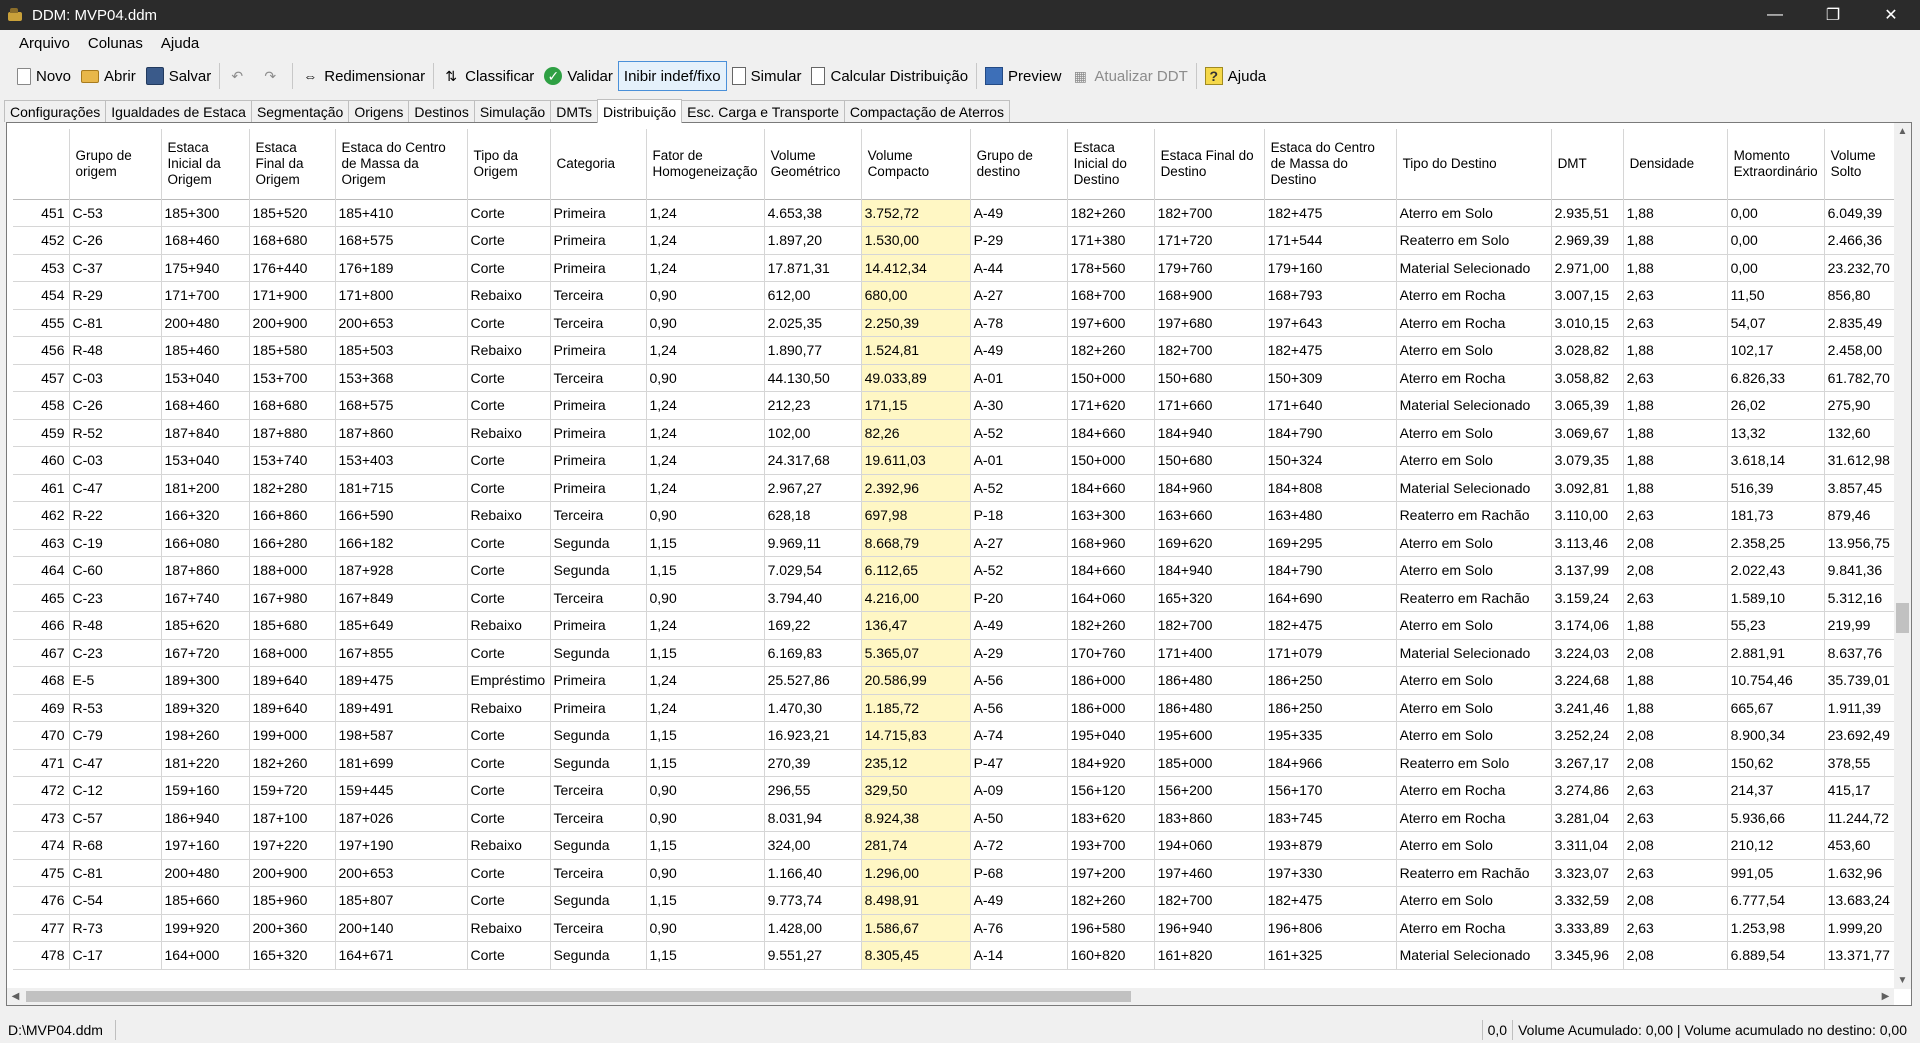  I want to click on table-cell: 197+200, so click(1111, 873).